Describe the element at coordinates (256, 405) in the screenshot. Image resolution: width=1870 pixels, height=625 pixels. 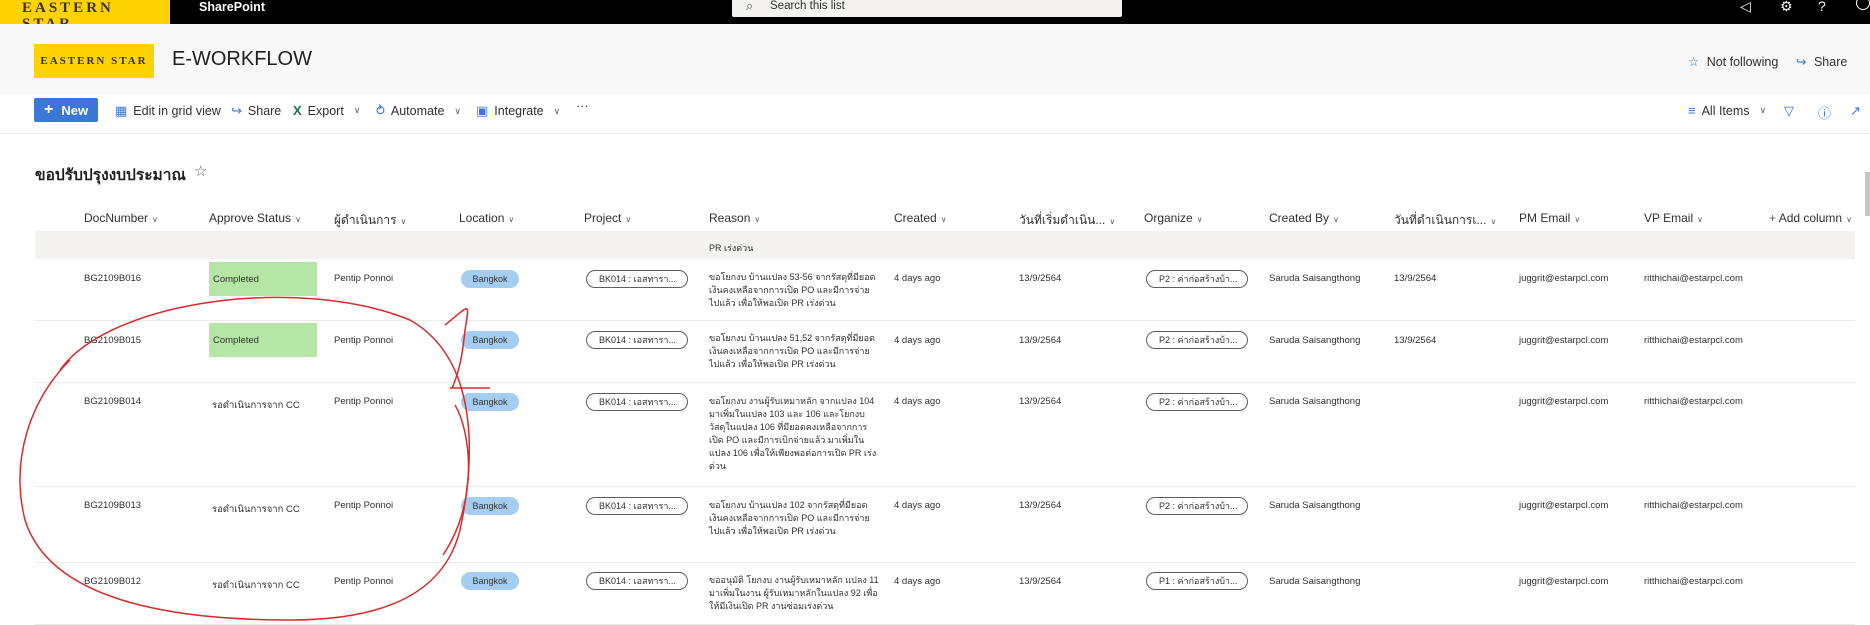
I see `approve-status: รอดำเนินการจาก CC` at that location.